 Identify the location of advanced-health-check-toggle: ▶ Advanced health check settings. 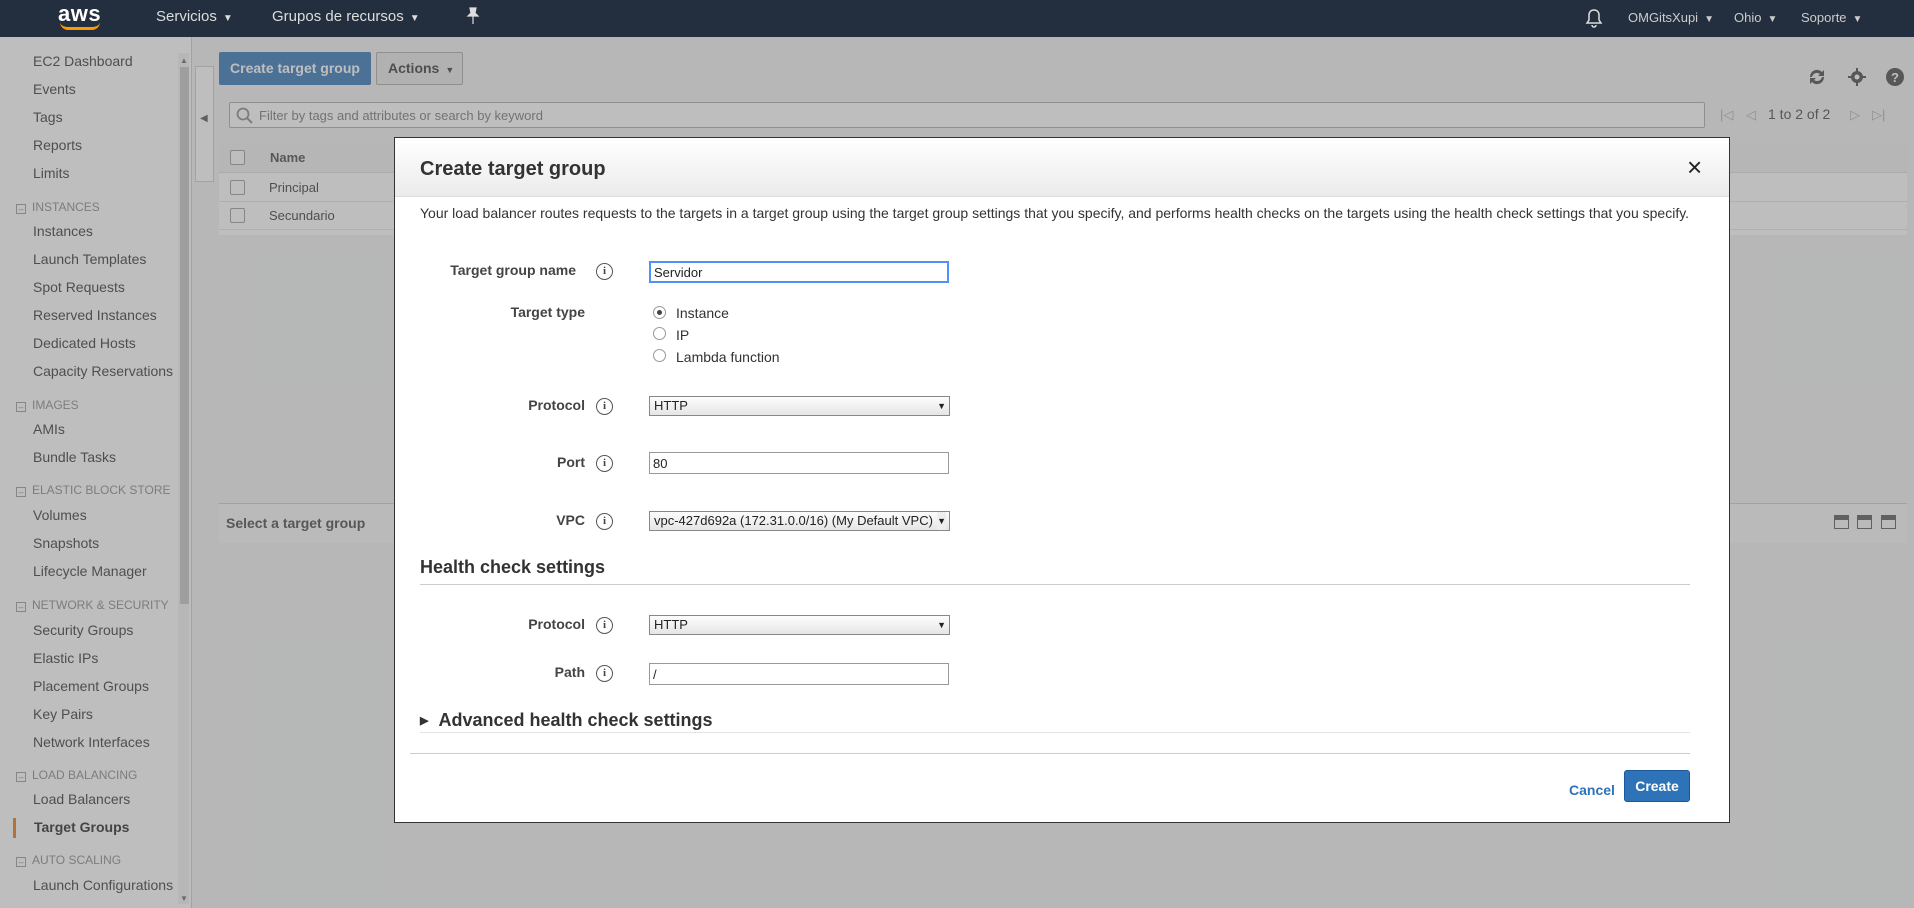
(566, 720).